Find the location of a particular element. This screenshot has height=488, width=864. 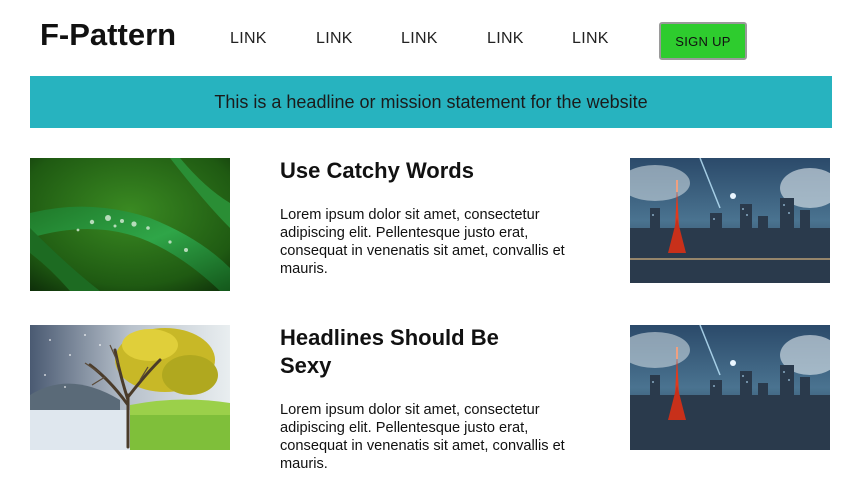

row-2-headline: Headlines Should Be Sexy is located at coordinates (389, 351).